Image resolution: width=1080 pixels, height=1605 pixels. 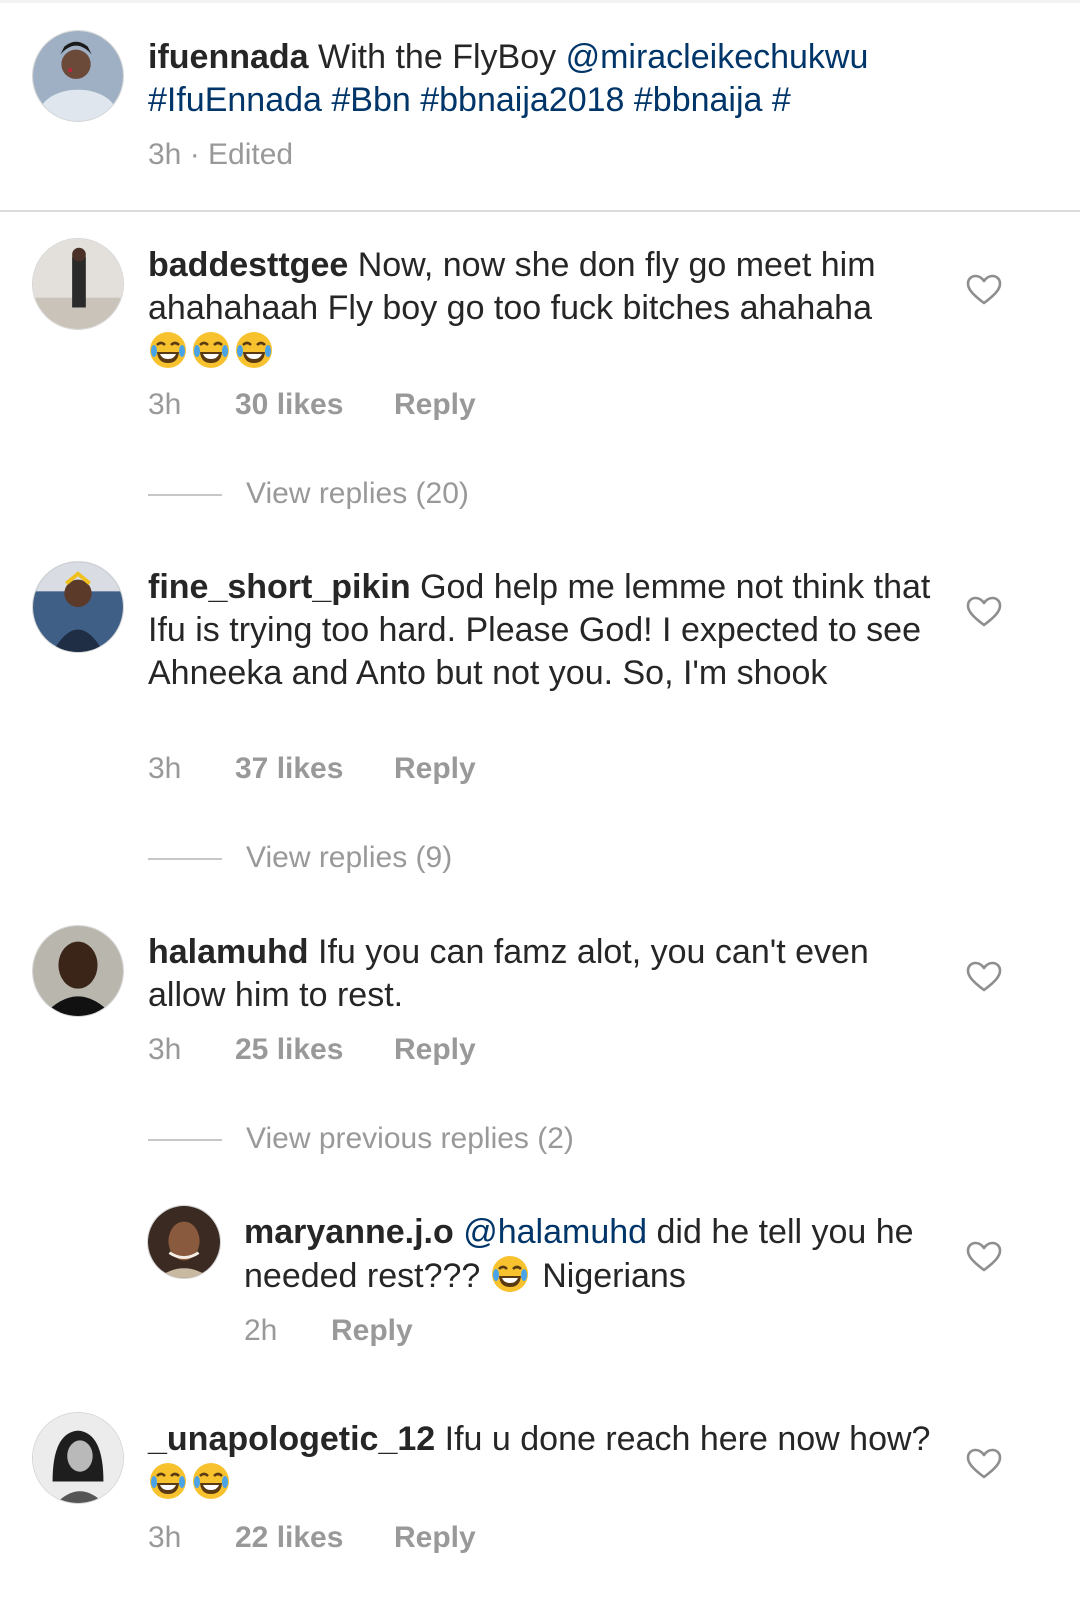 What do you see at coordinates (348, 155) in the screenshot?
I see `caption-meta: 3h · Edited` at bounding box center [348, 155].